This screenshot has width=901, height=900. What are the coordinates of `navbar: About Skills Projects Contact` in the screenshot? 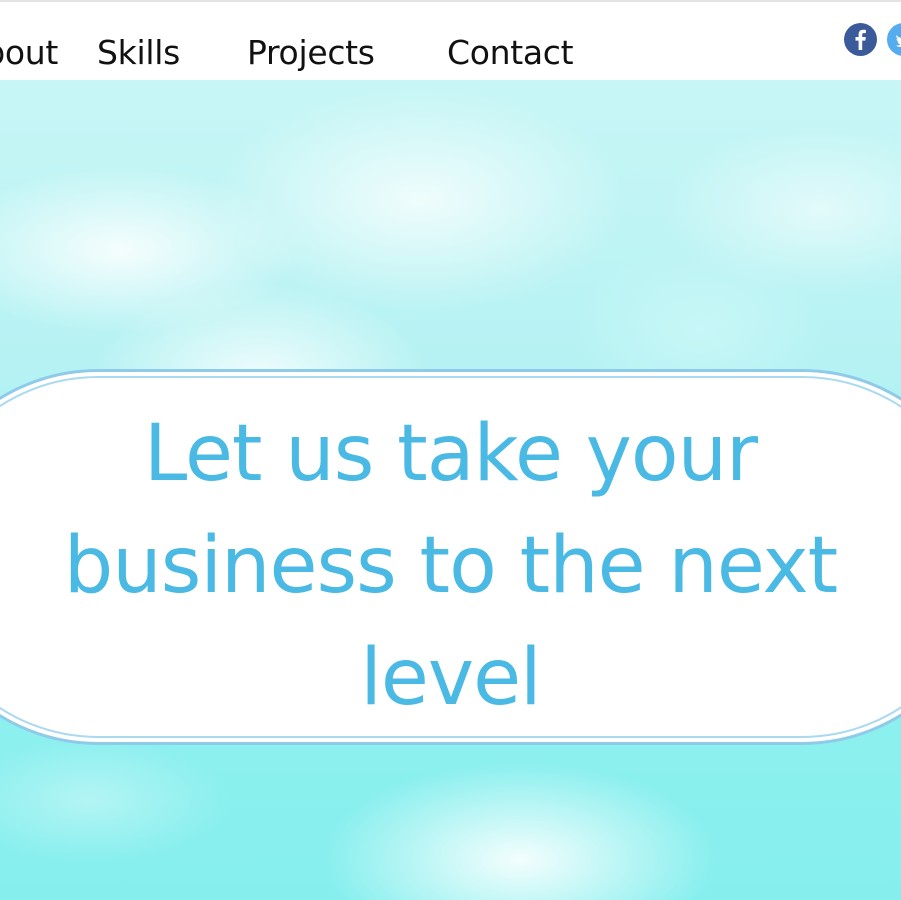 It's located at (450, 41).